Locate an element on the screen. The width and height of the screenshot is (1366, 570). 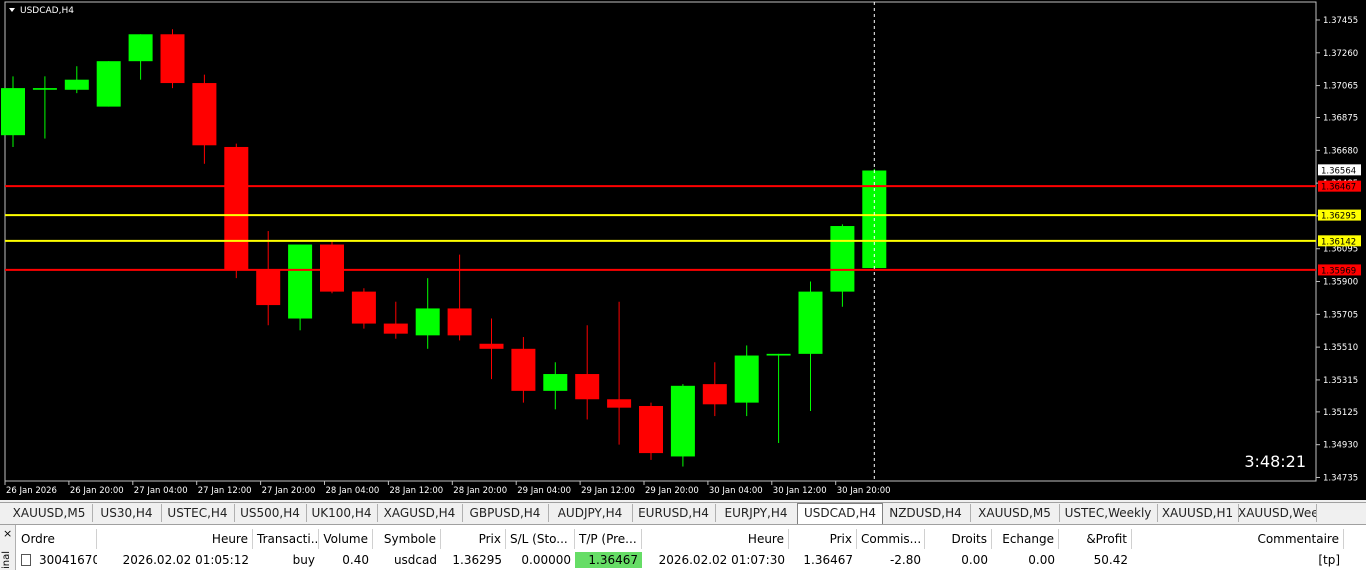
time-axis-label: 30 Jan 12:00 is located at coordinates (800, 491).